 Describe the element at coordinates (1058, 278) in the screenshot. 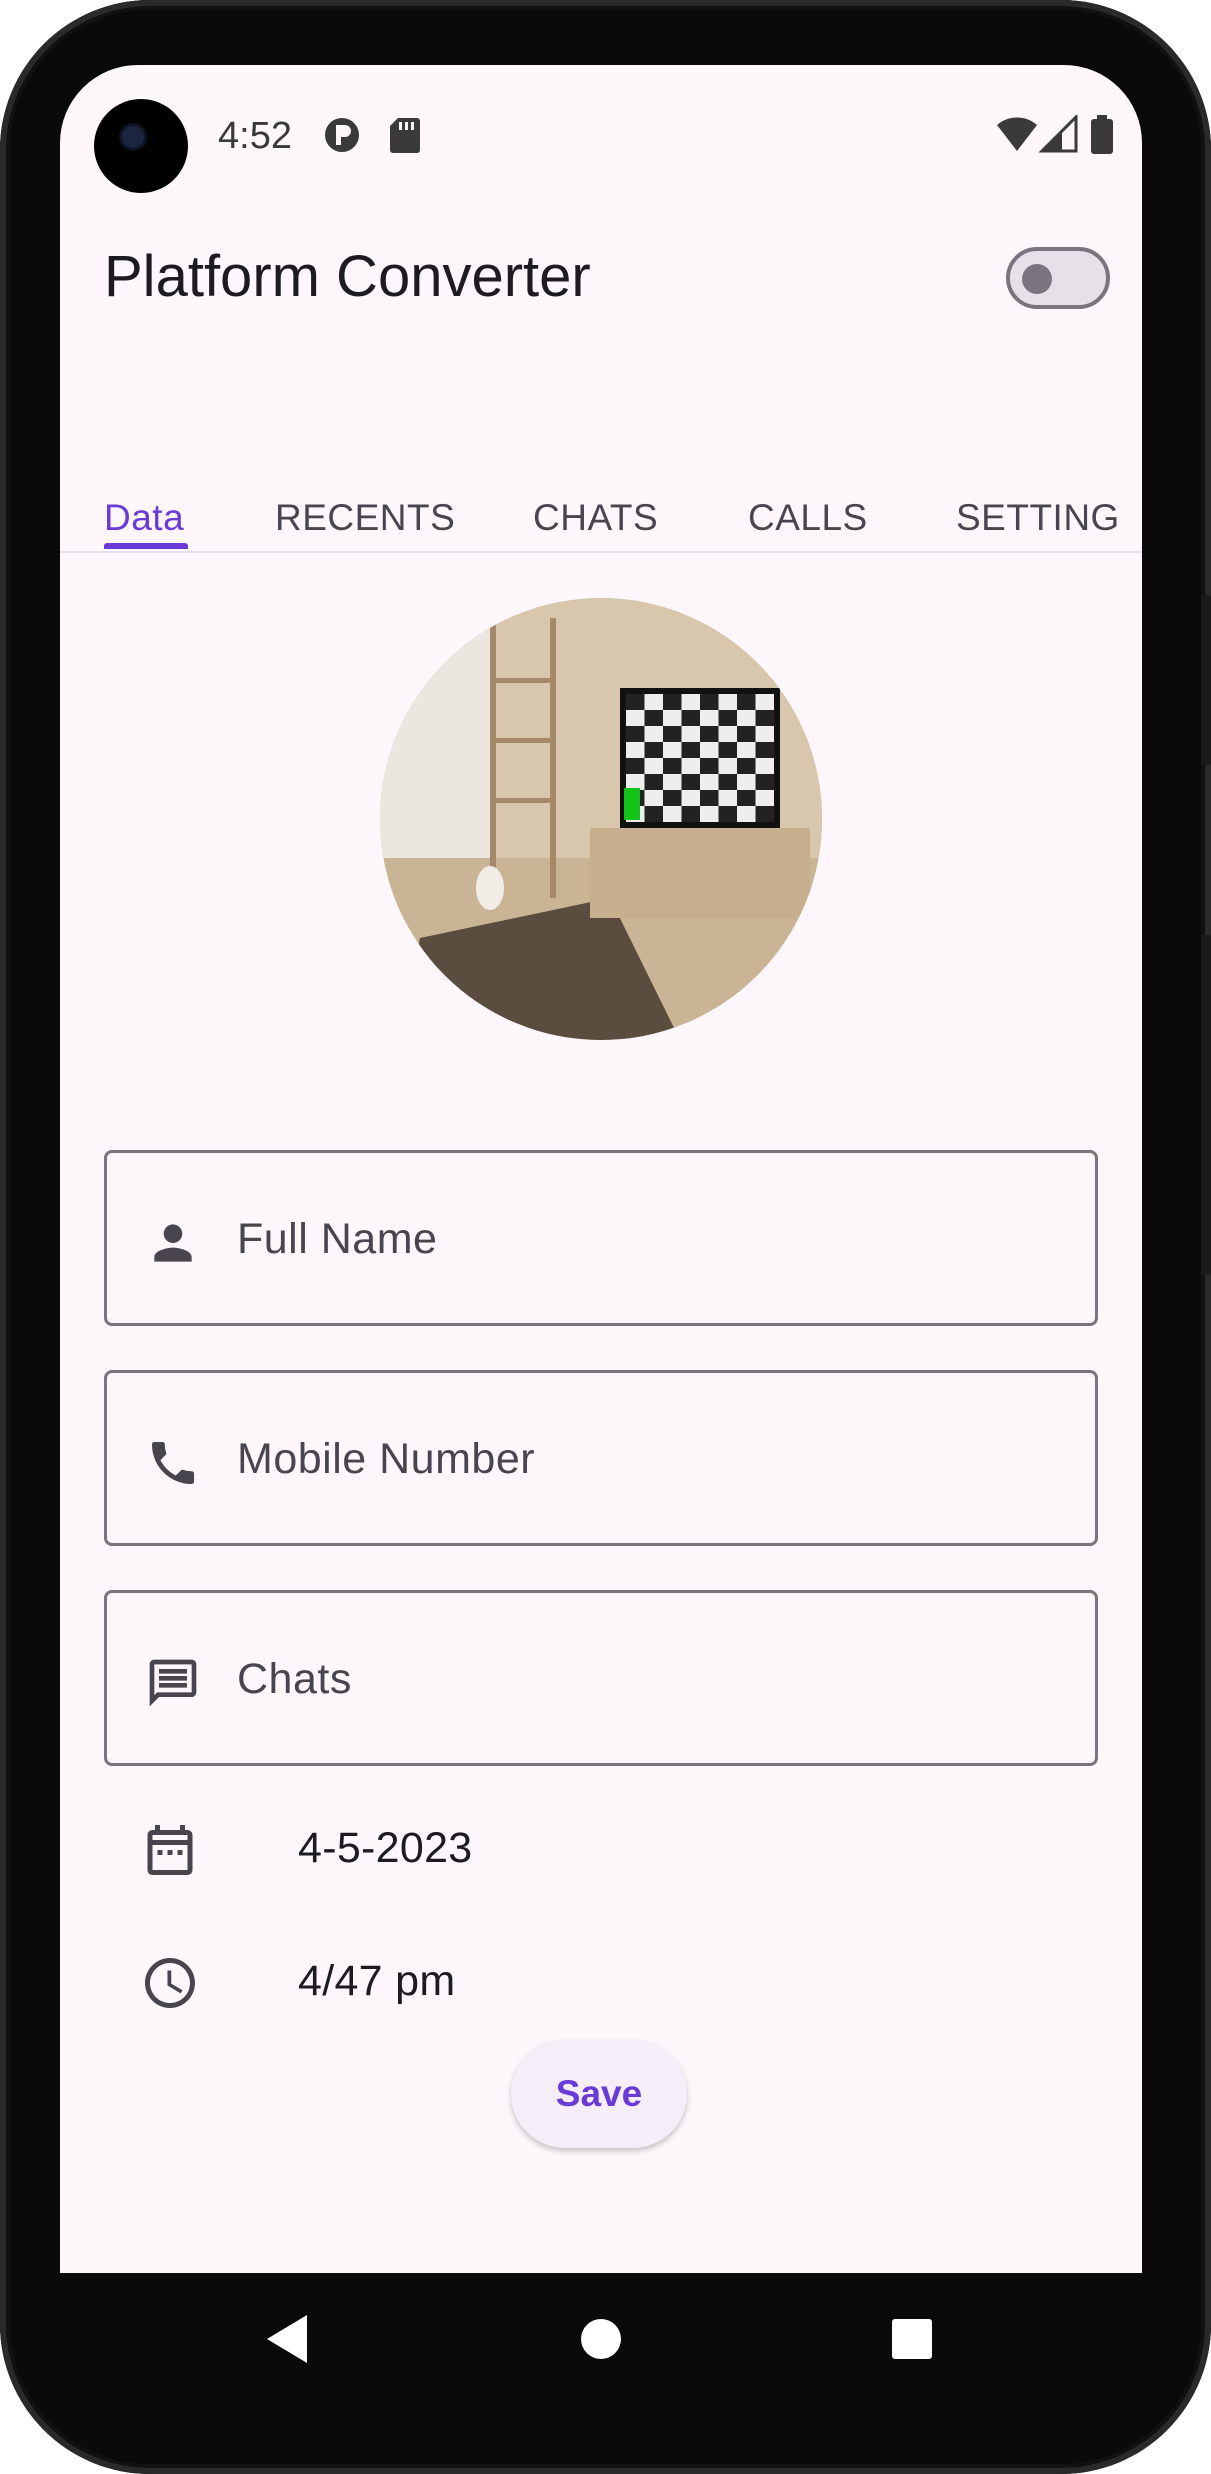

I see `theme-toggle-switch` at that location.